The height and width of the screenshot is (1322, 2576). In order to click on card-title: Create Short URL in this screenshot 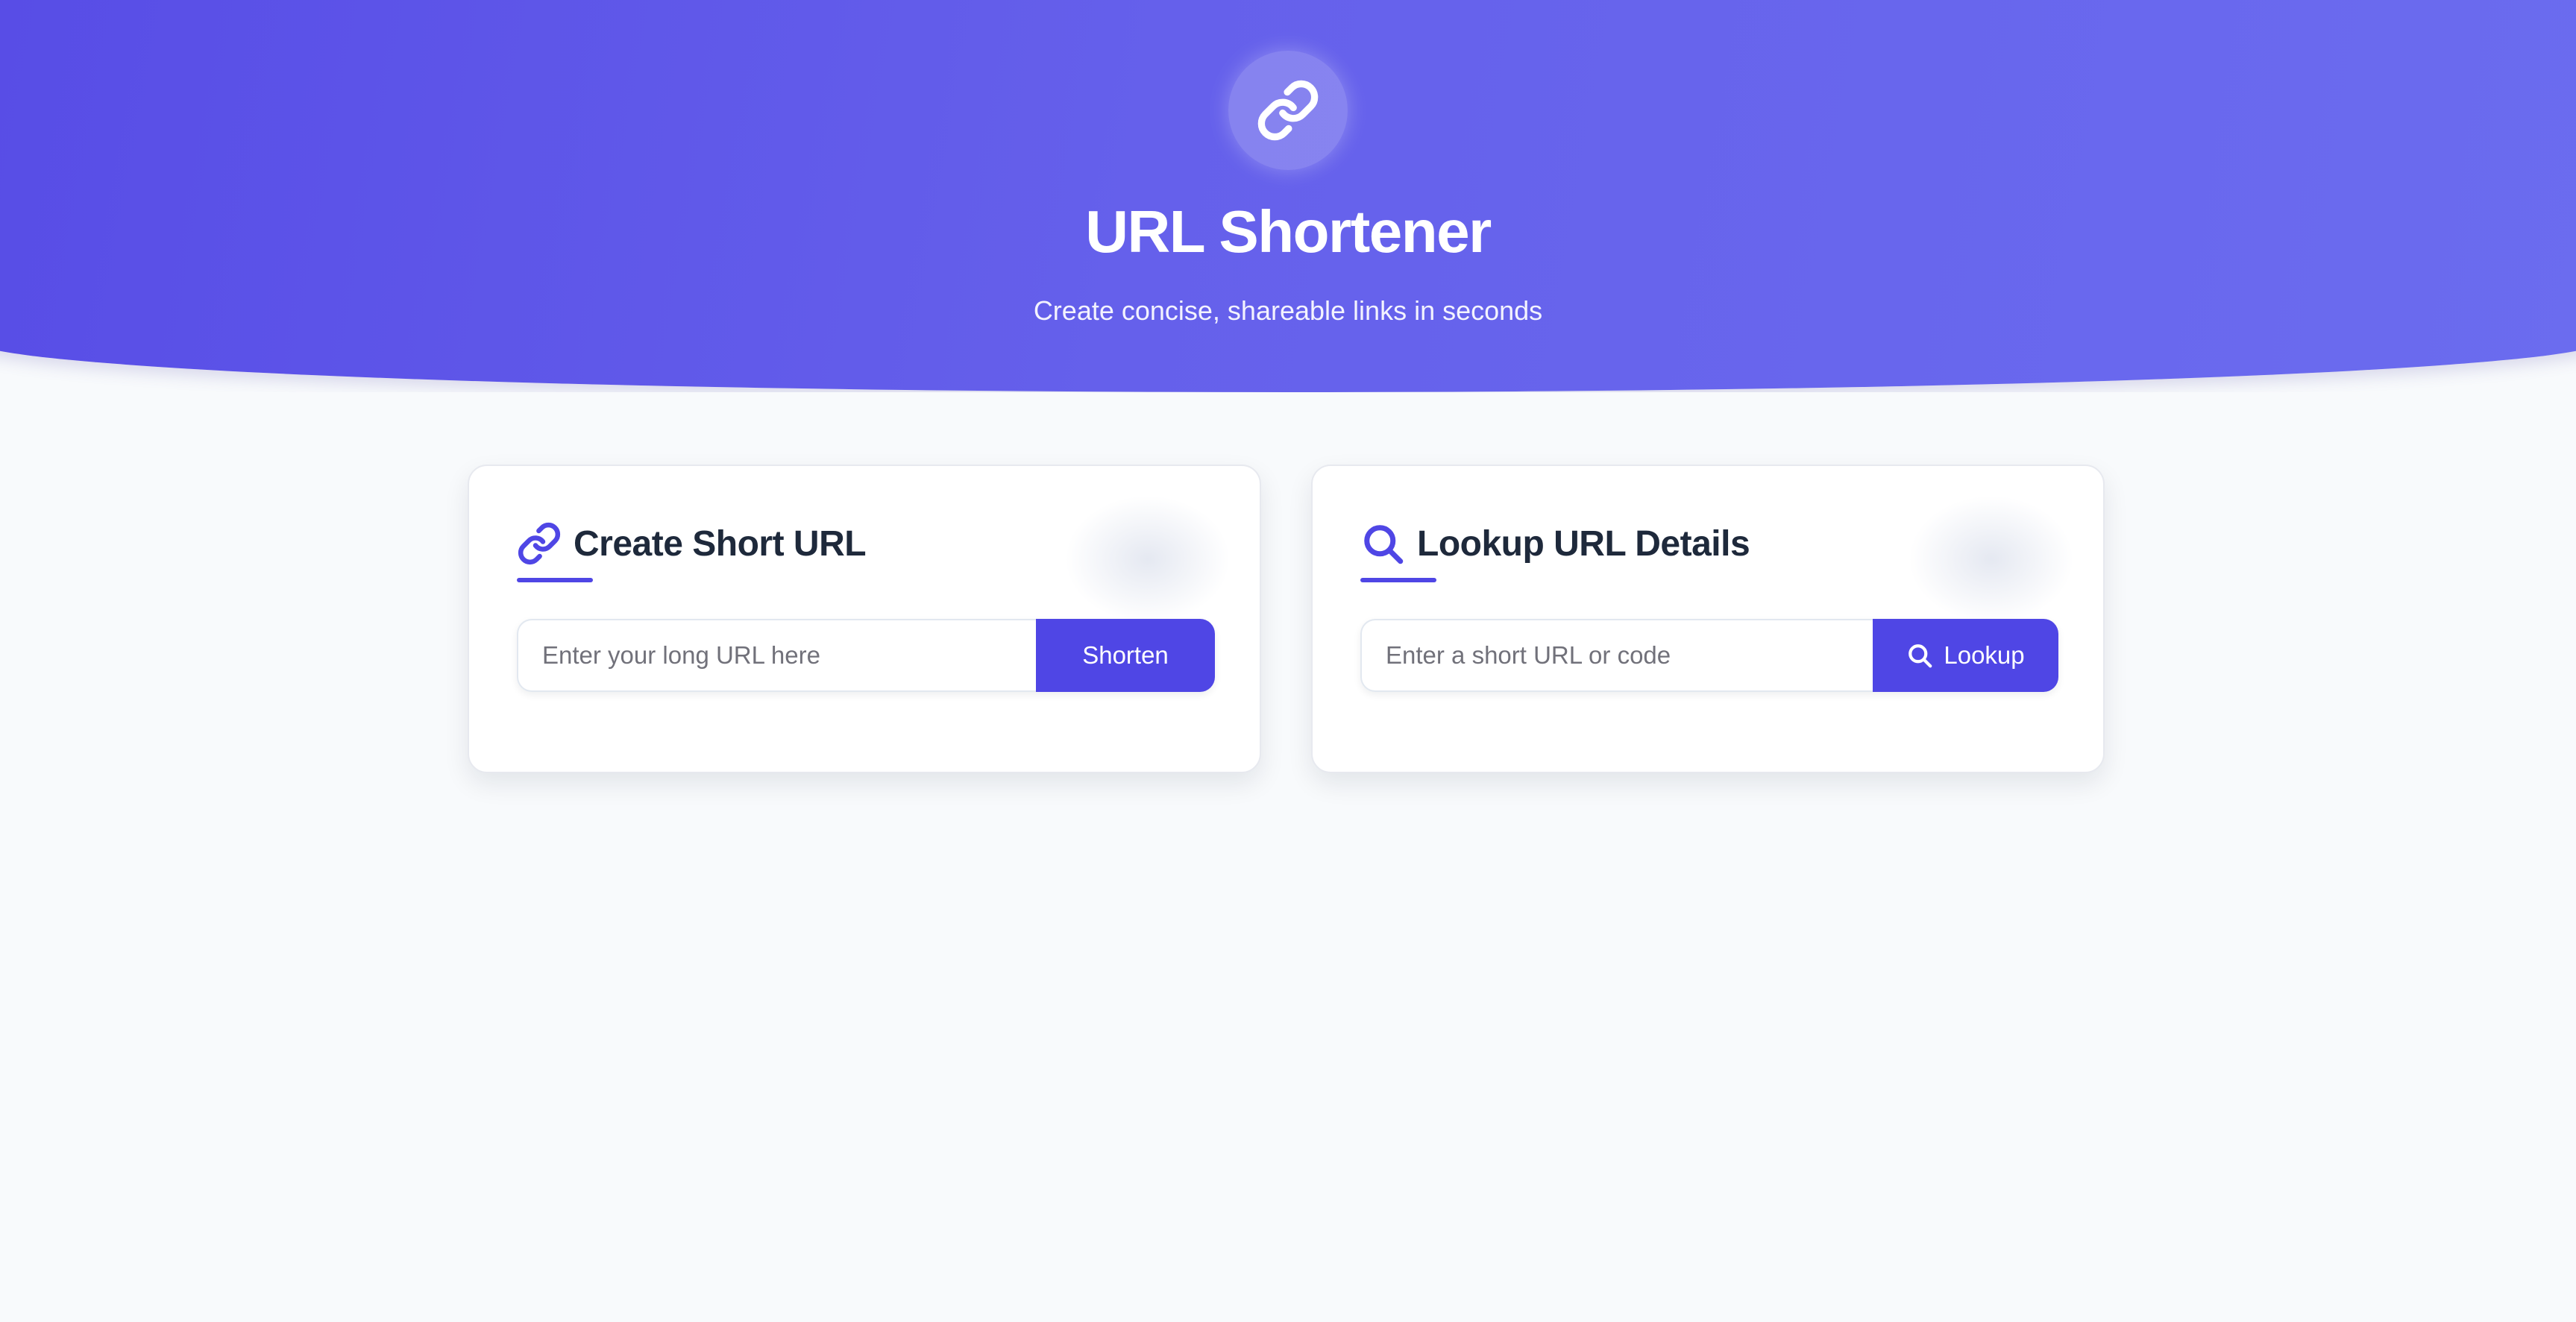, I will do `click(721, 543)`.